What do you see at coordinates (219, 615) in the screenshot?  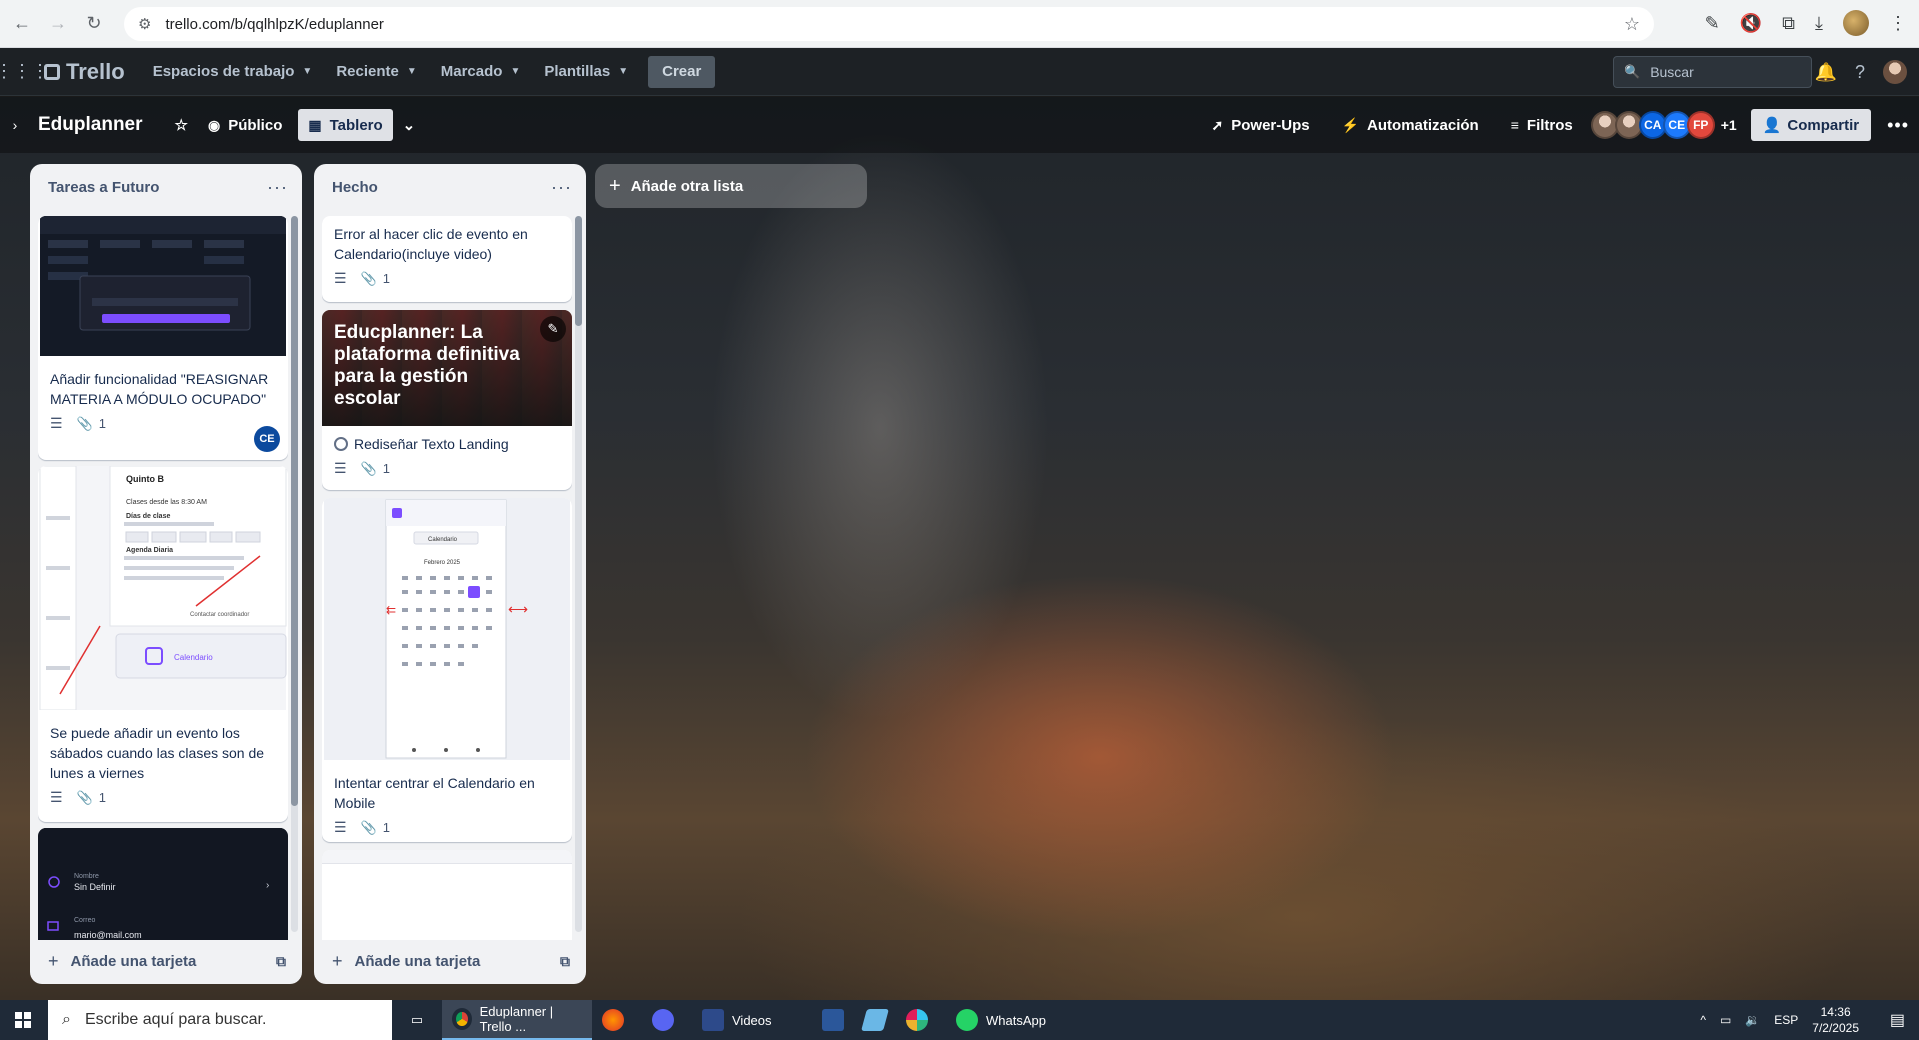 I see `svg-text: Contactar coordinador` at bounding box center [219, 615].